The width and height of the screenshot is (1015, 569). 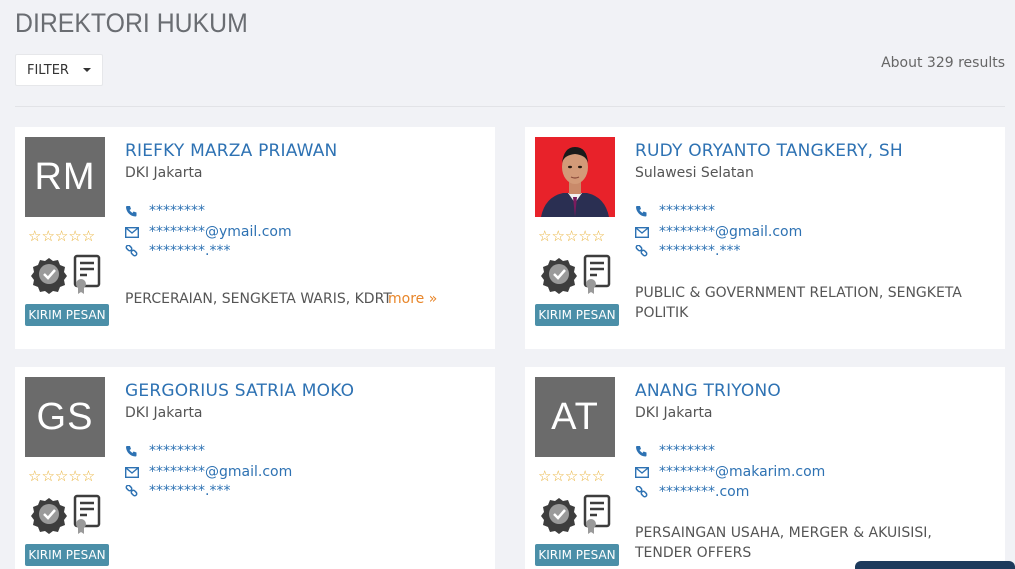 I want to click on email-row: ********@ymail.com, so click(x=208, y=232).